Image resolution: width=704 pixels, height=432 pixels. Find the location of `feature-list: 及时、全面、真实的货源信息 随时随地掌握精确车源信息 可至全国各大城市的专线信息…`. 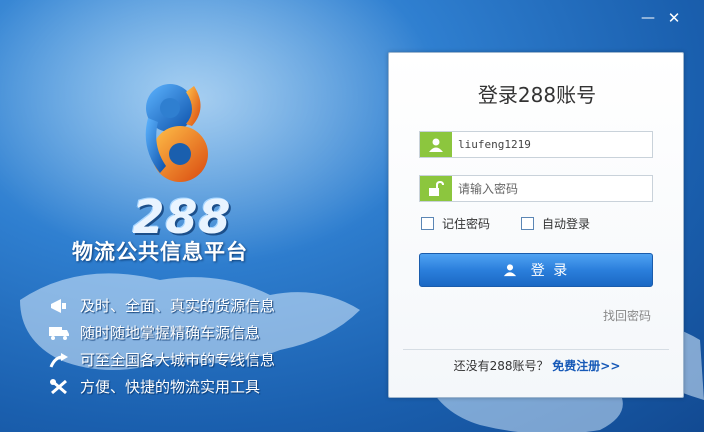

feature-list: 及时、全面、真实的货源信息 随时随地掌握精确车源信息 可至全国各大城市的专线信息… is located at coordinates (196, 346).